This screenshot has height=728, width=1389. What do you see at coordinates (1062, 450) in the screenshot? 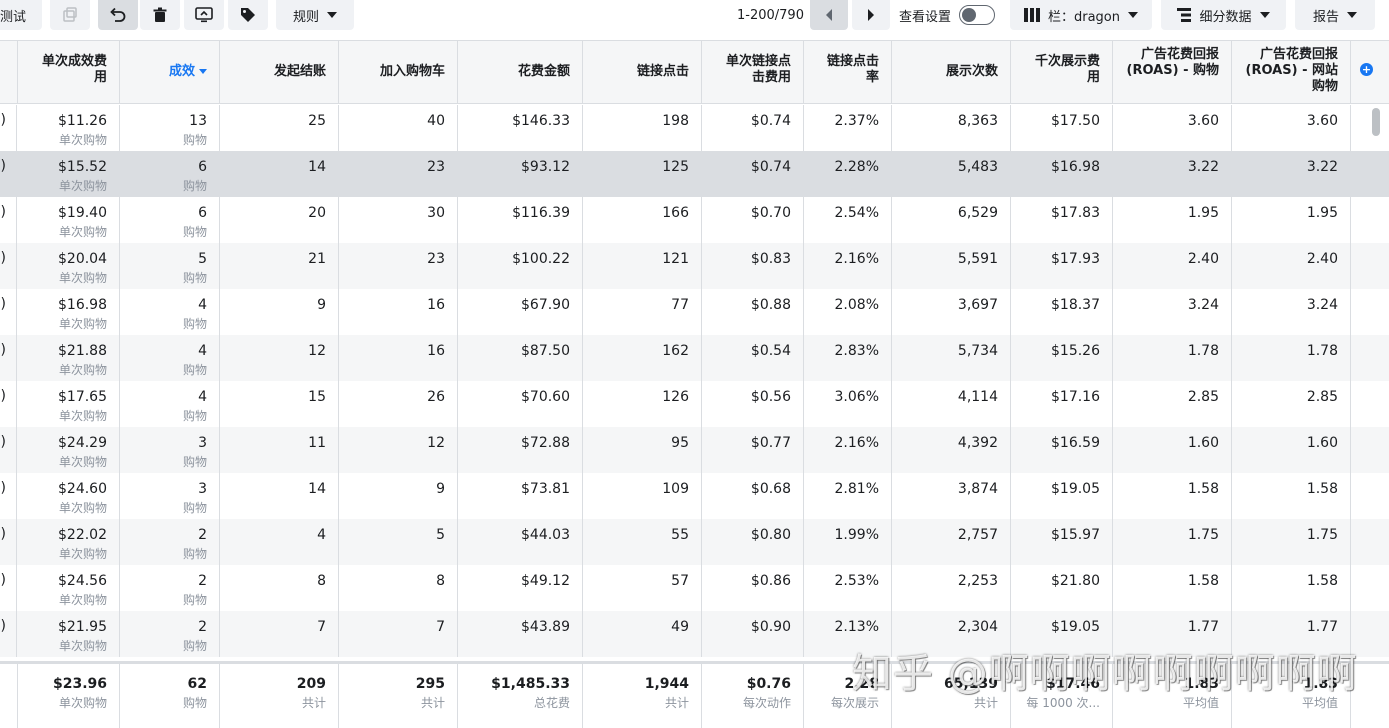
I see `cell-cpm: $16.59` at bounding box center [1062, 450].